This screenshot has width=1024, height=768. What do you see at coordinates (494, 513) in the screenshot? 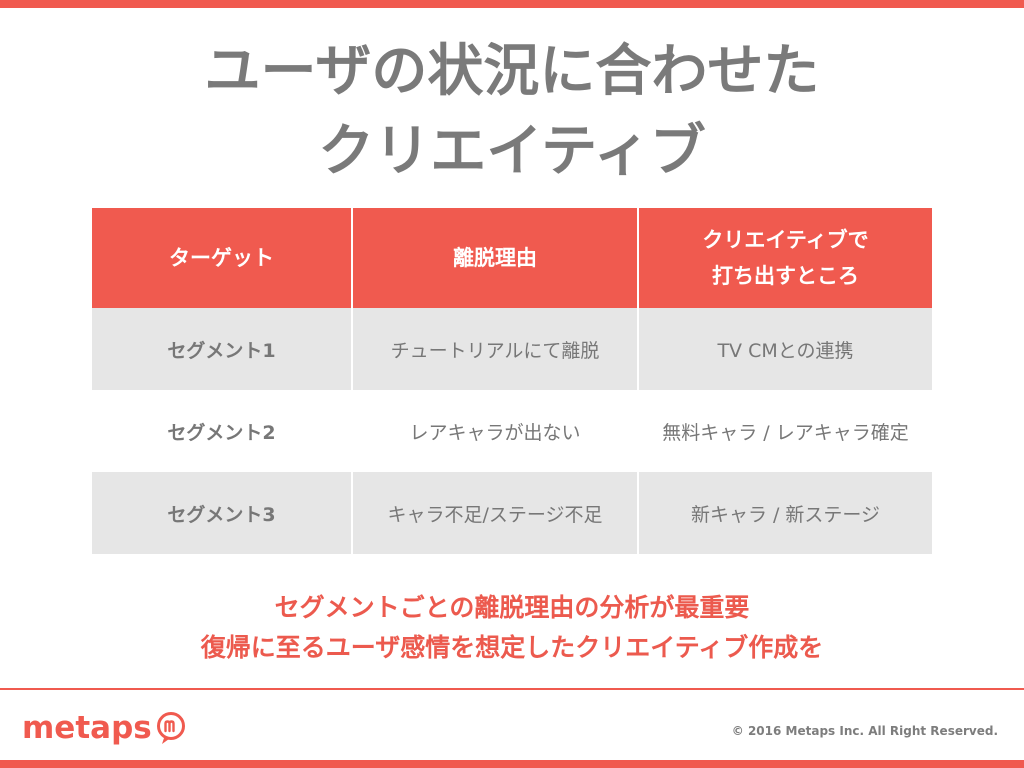
I see `churn-reason-cell: キャラ不足/ステージ不足` at bounding box center [494, 513].